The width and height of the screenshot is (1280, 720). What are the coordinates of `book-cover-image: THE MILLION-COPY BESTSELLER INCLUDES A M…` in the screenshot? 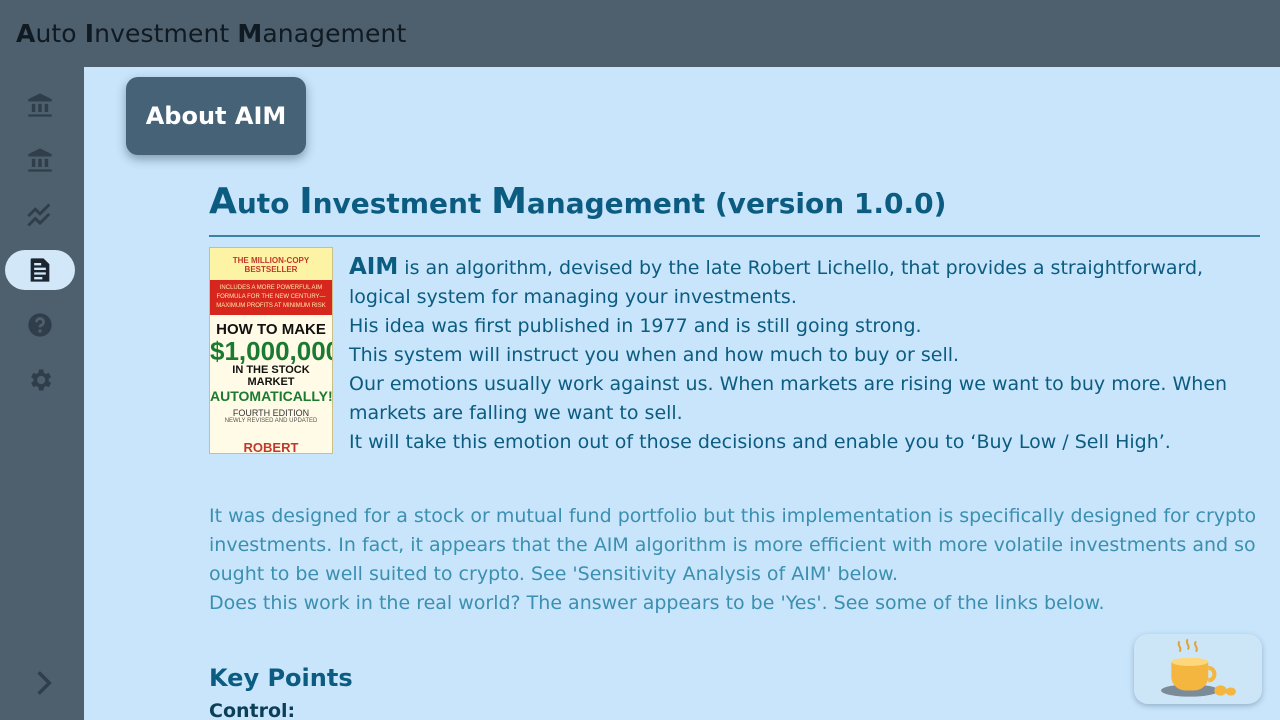 It's located at (271, 350).